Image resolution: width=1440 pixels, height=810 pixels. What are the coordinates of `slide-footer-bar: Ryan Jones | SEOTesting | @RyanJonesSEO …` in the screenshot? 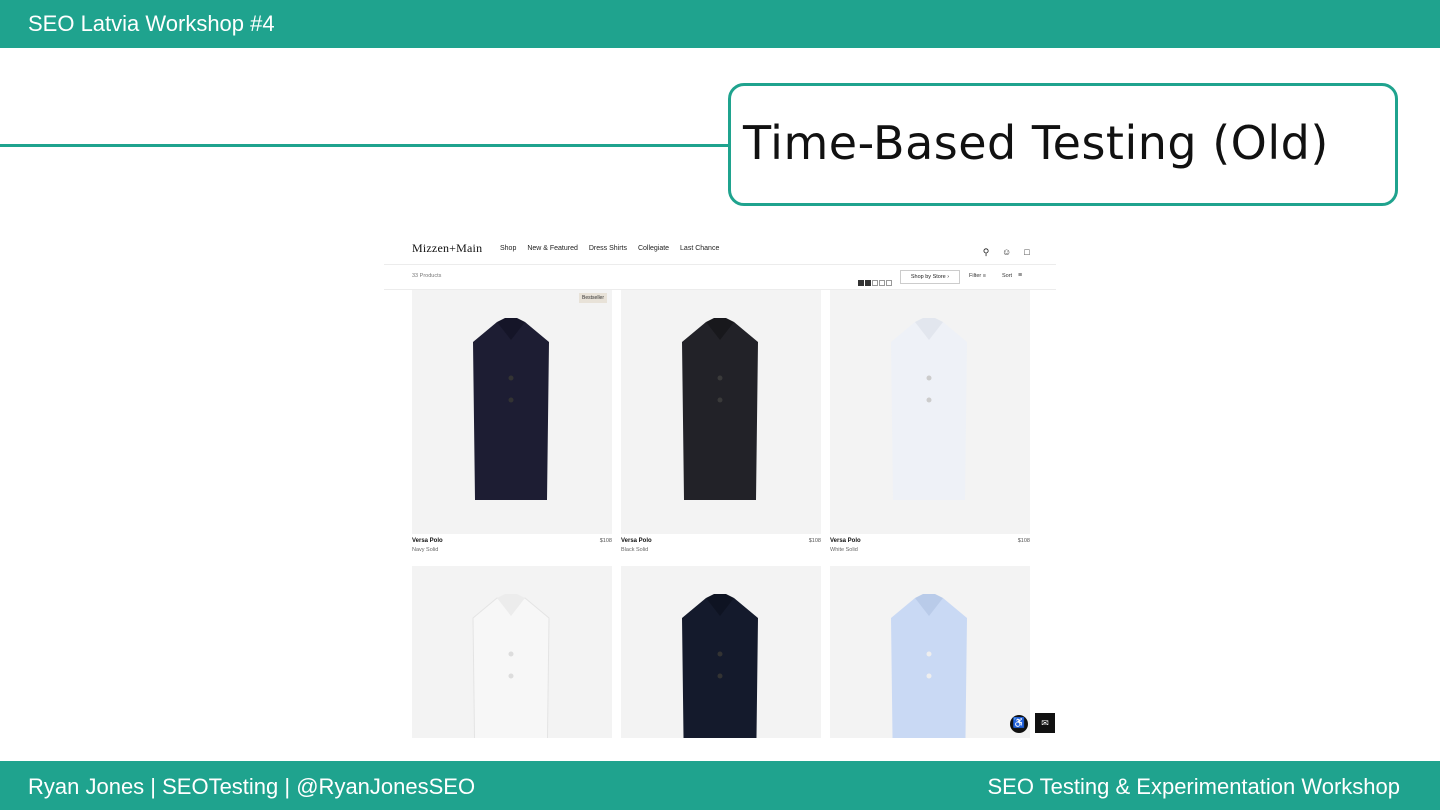 It's located at (720, 785).